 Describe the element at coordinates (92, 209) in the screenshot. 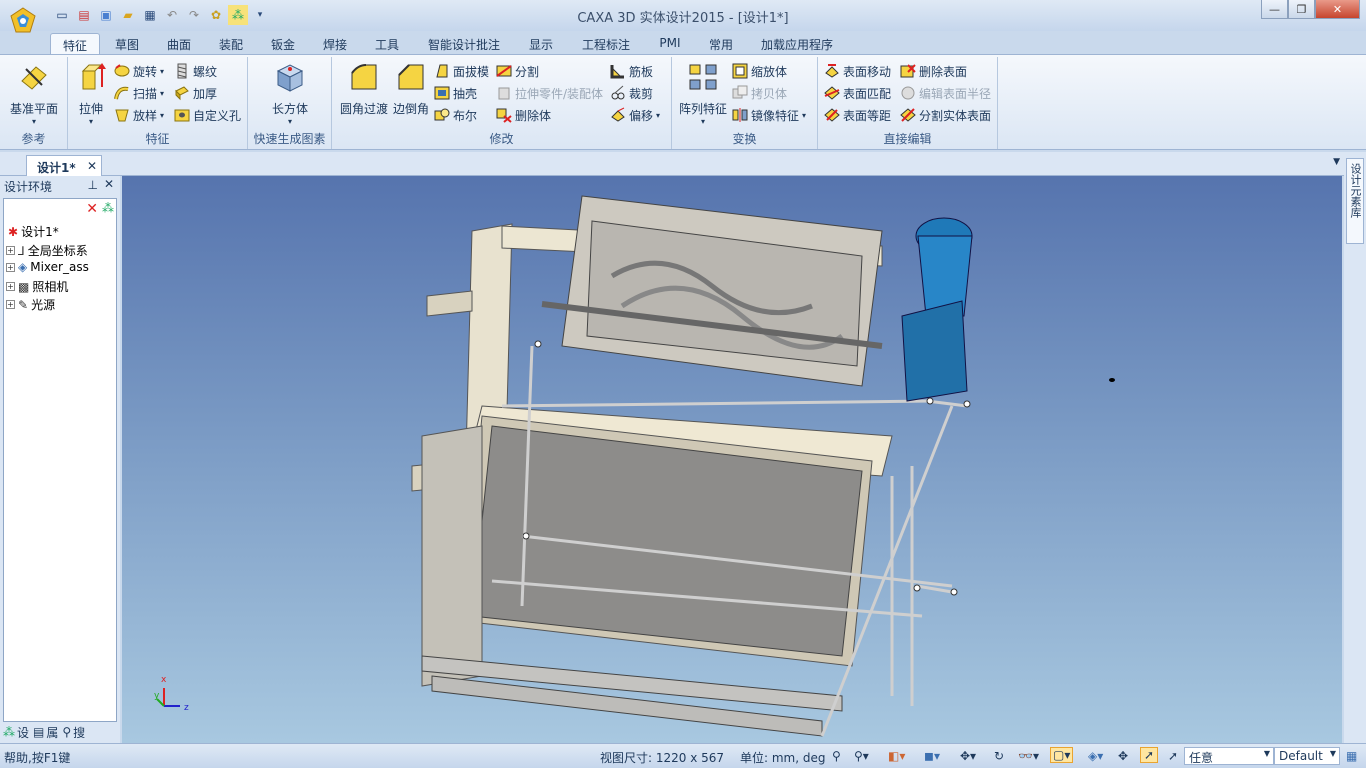

I see `delete-icon: ✕` at that location.